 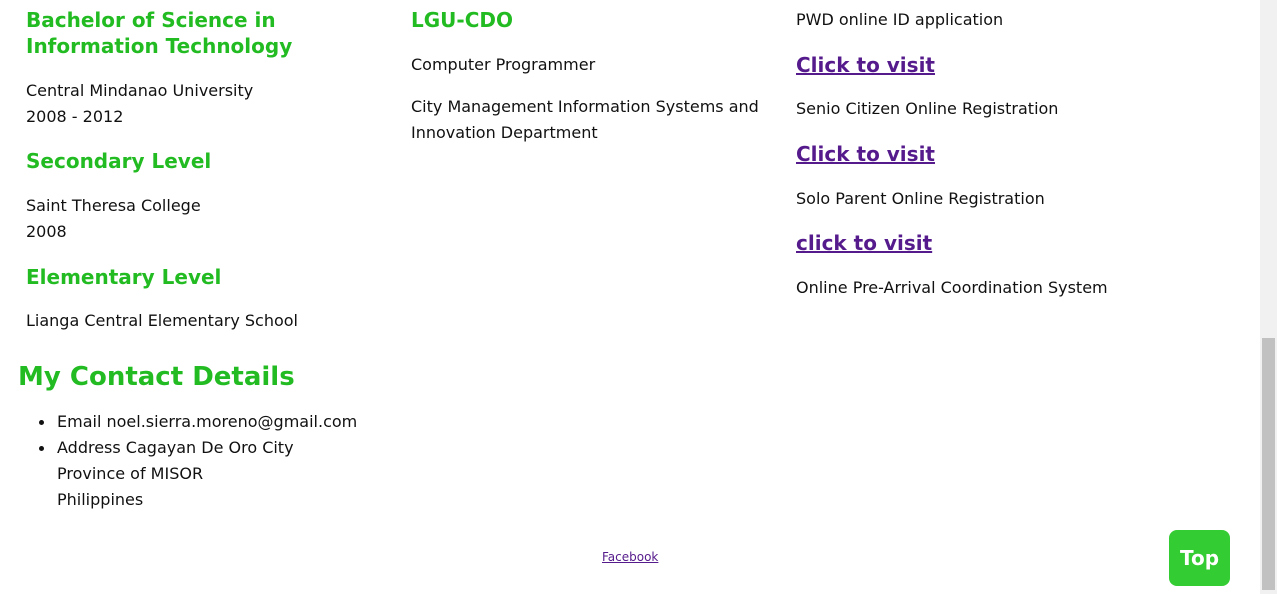 I want to click on secondary-school: Saint Theresa College, so click(x=113, y=205).